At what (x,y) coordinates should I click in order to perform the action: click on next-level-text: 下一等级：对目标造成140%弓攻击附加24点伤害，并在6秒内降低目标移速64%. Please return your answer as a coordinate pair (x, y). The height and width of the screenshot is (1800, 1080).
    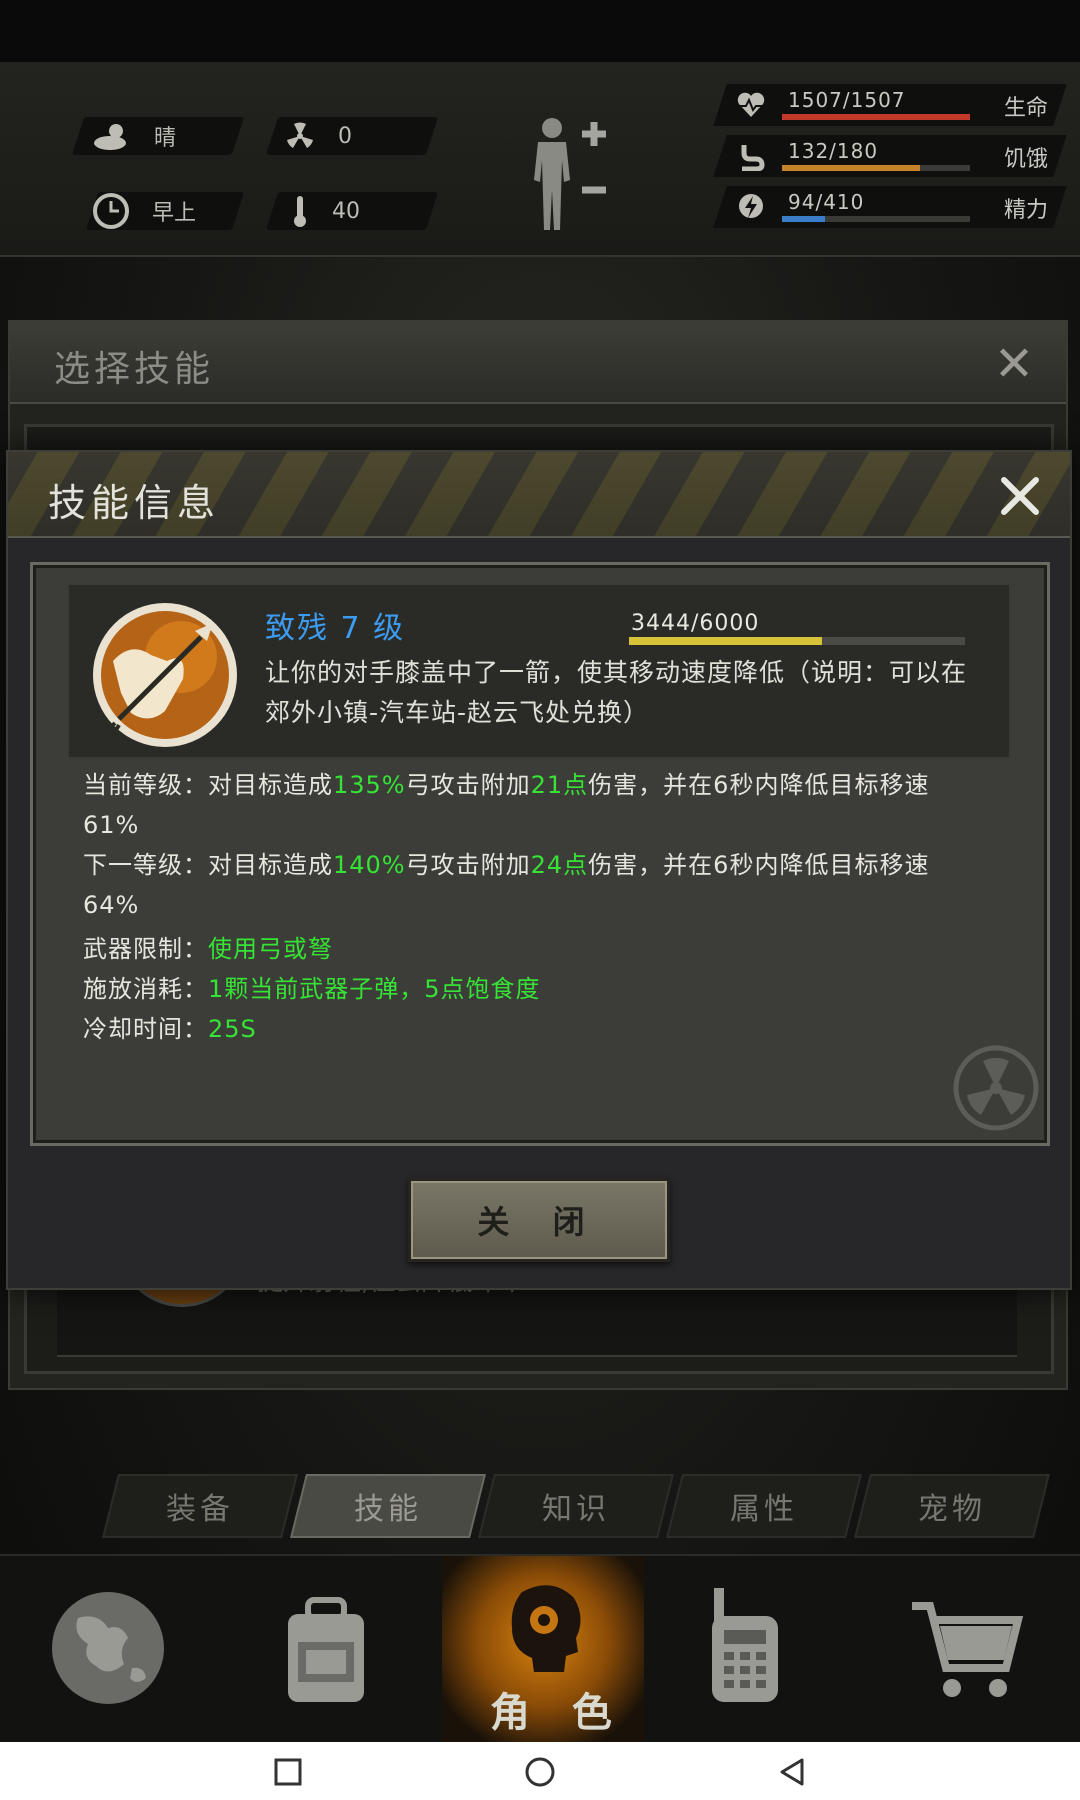
    Looking at the image, I should click on (506, 885).